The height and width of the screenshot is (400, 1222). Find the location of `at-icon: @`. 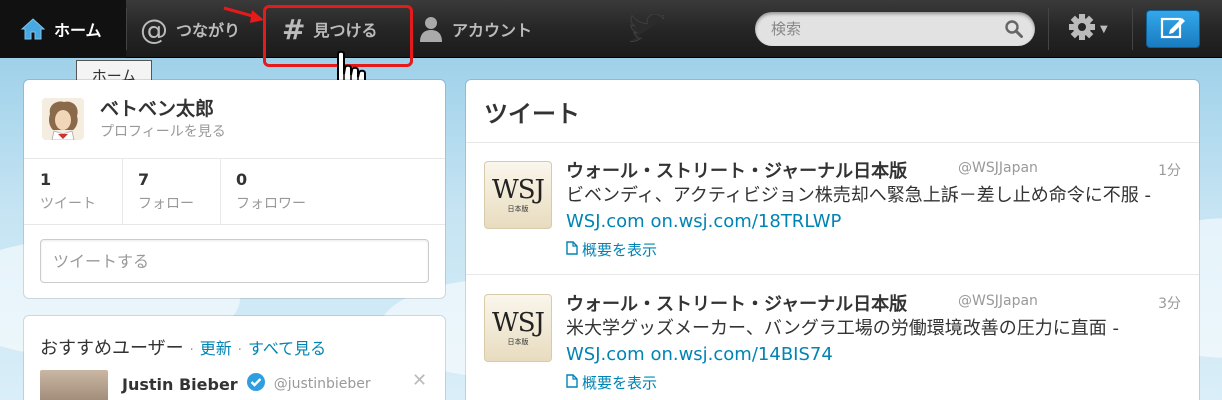

at-icon: @ is located at coordinates (154, 29).